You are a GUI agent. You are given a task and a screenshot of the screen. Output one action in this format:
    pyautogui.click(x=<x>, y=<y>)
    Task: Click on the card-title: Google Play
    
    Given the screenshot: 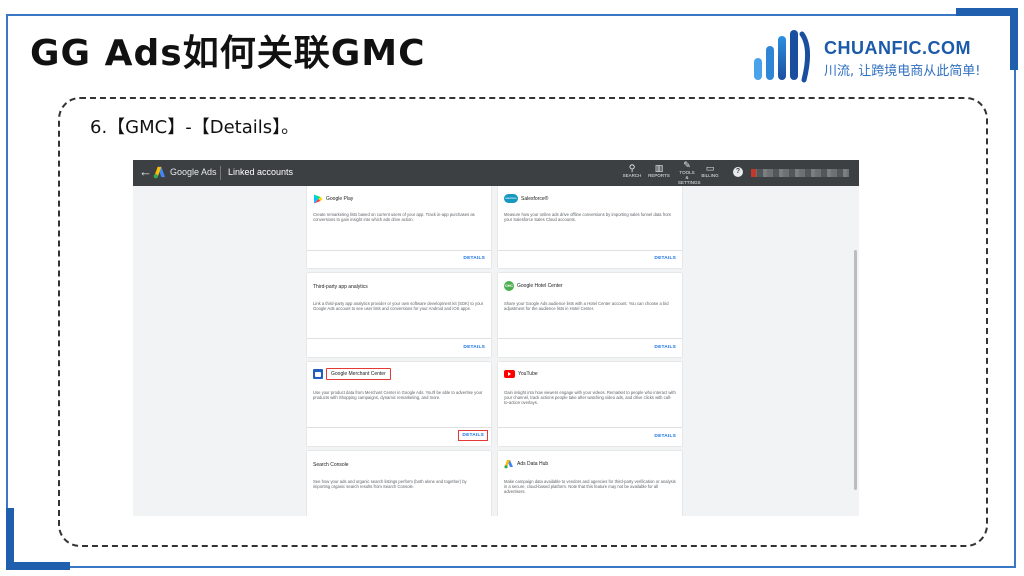 What is the action you would take?
    pyautogui.click(x=340, y=199)
    